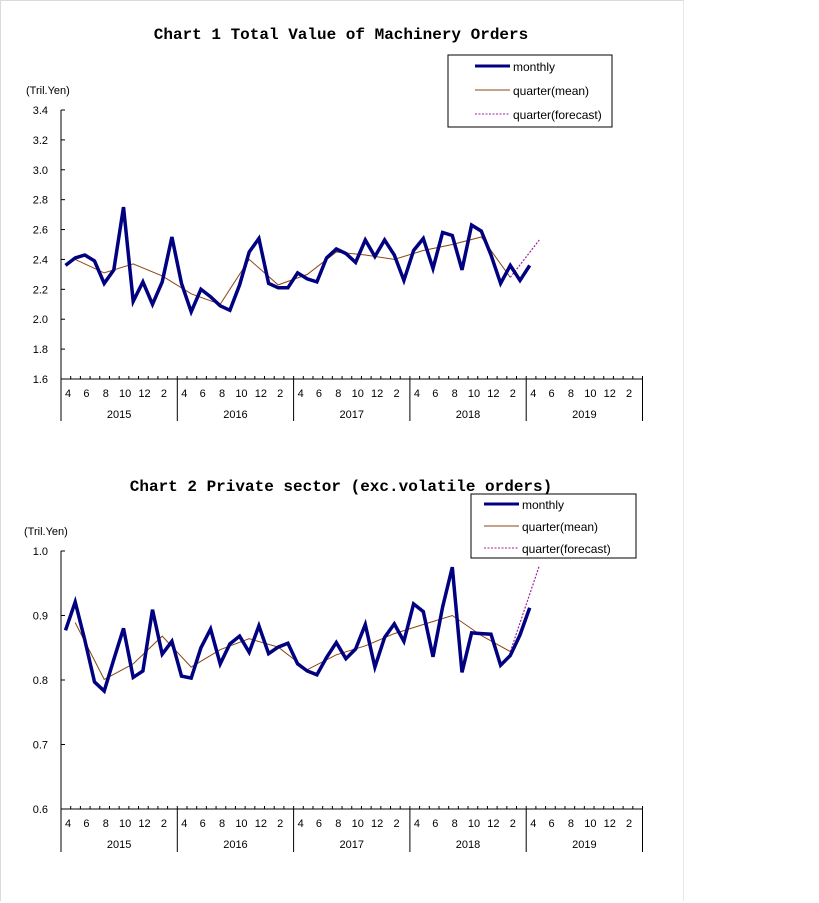  What do you see at coordinates (40, 810) in the screenshot?
I see `y-tick-label: 0.6` at bounding box center [40, 810].